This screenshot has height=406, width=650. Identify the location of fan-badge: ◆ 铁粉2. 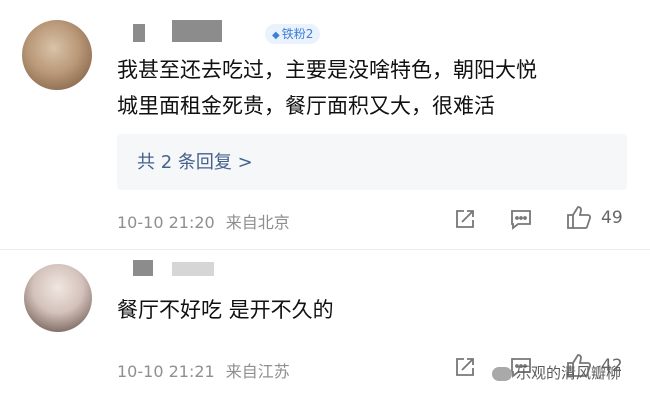
(293, 34).